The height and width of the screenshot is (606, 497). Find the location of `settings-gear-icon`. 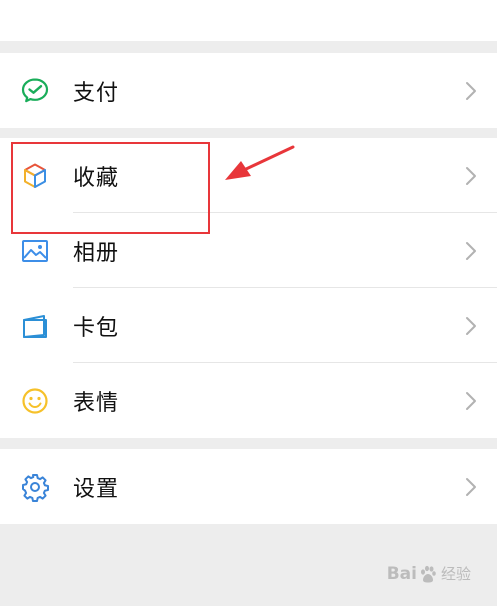

settings-gear-icon is located at coordinates (35, 487).